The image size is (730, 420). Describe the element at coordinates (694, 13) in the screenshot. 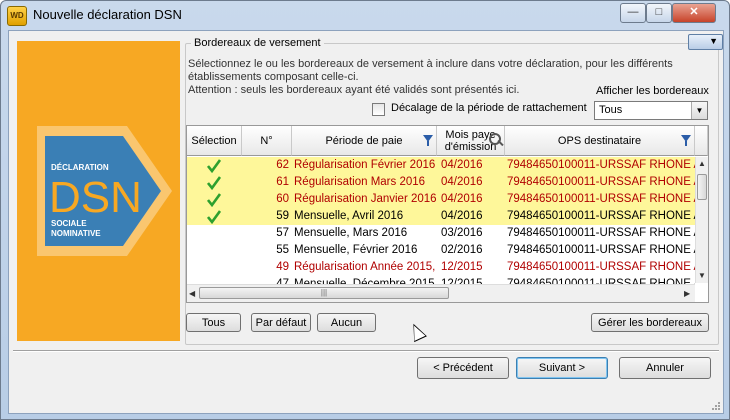

I see `close-button: ✕` at that location.